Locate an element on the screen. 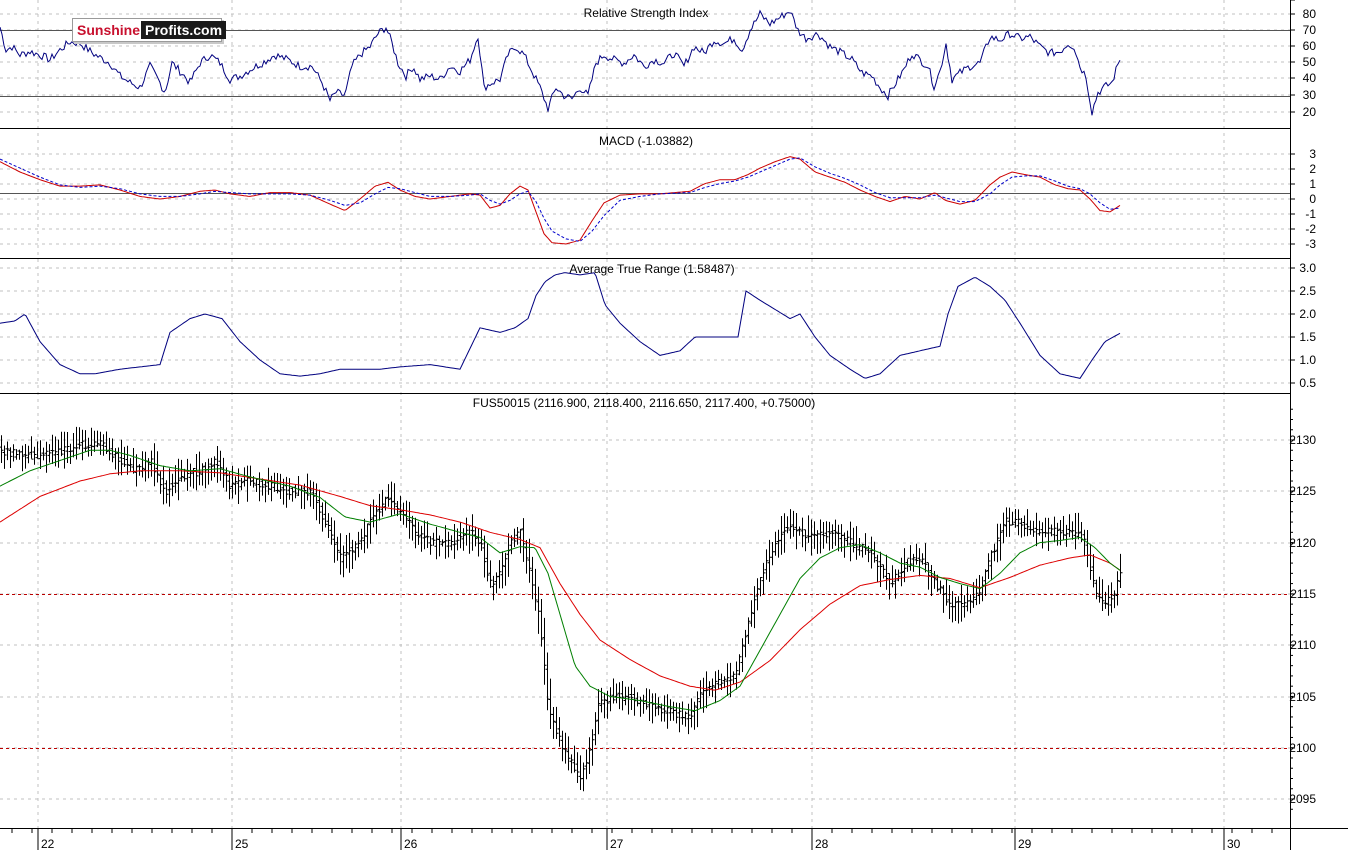 Image resolution: width=1348 pixels, height=855 pixels. y-tick-label: 50 is located at coordinates (1310, 62).